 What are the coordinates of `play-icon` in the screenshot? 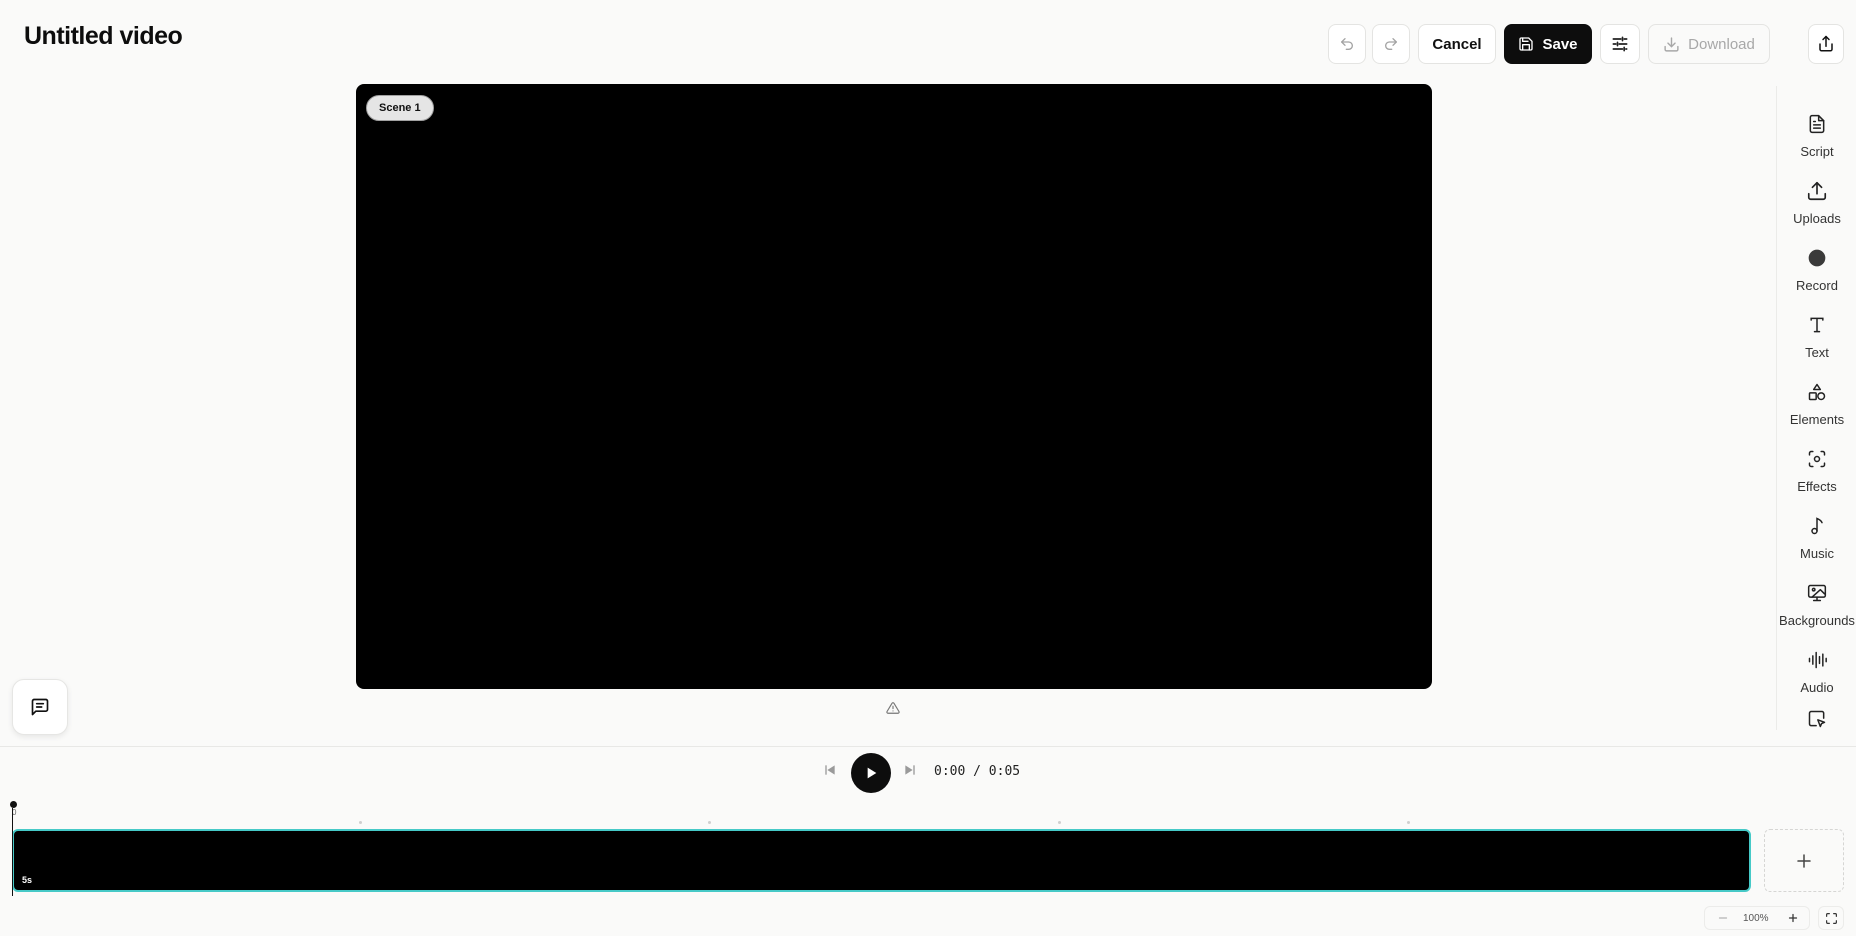 It's located at (872, 773).